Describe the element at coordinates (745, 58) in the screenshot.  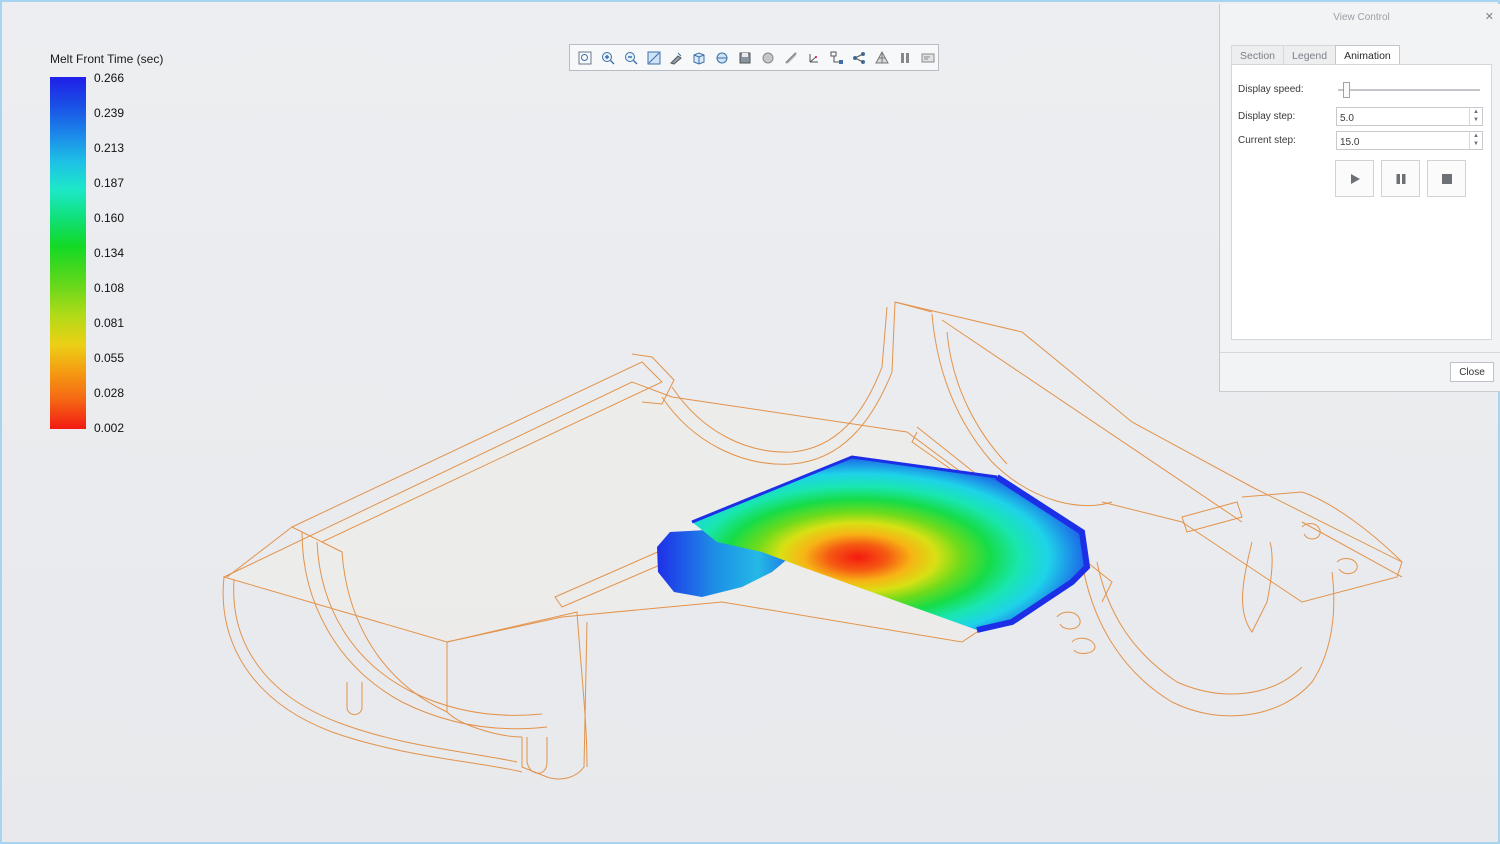
I see `save-view-icon` at that location.